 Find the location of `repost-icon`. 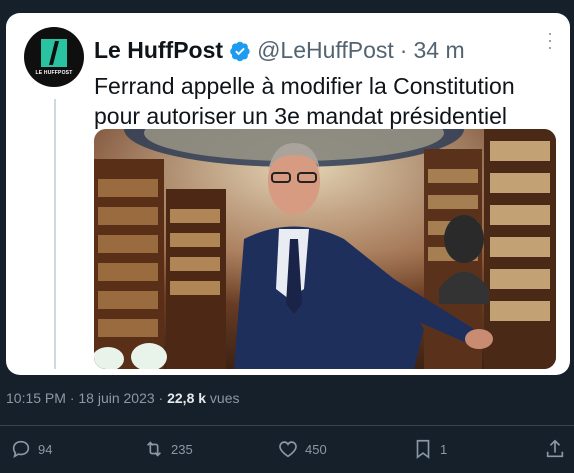

repost-icon is located at coordinates (154, 449).